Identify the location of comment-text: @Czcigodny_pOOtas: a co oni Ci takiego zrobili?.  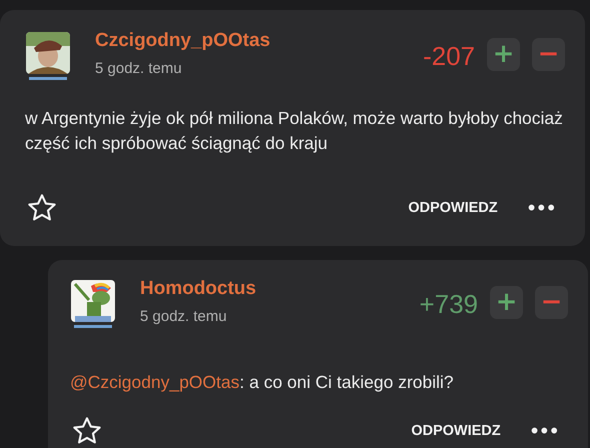
(262, 382).